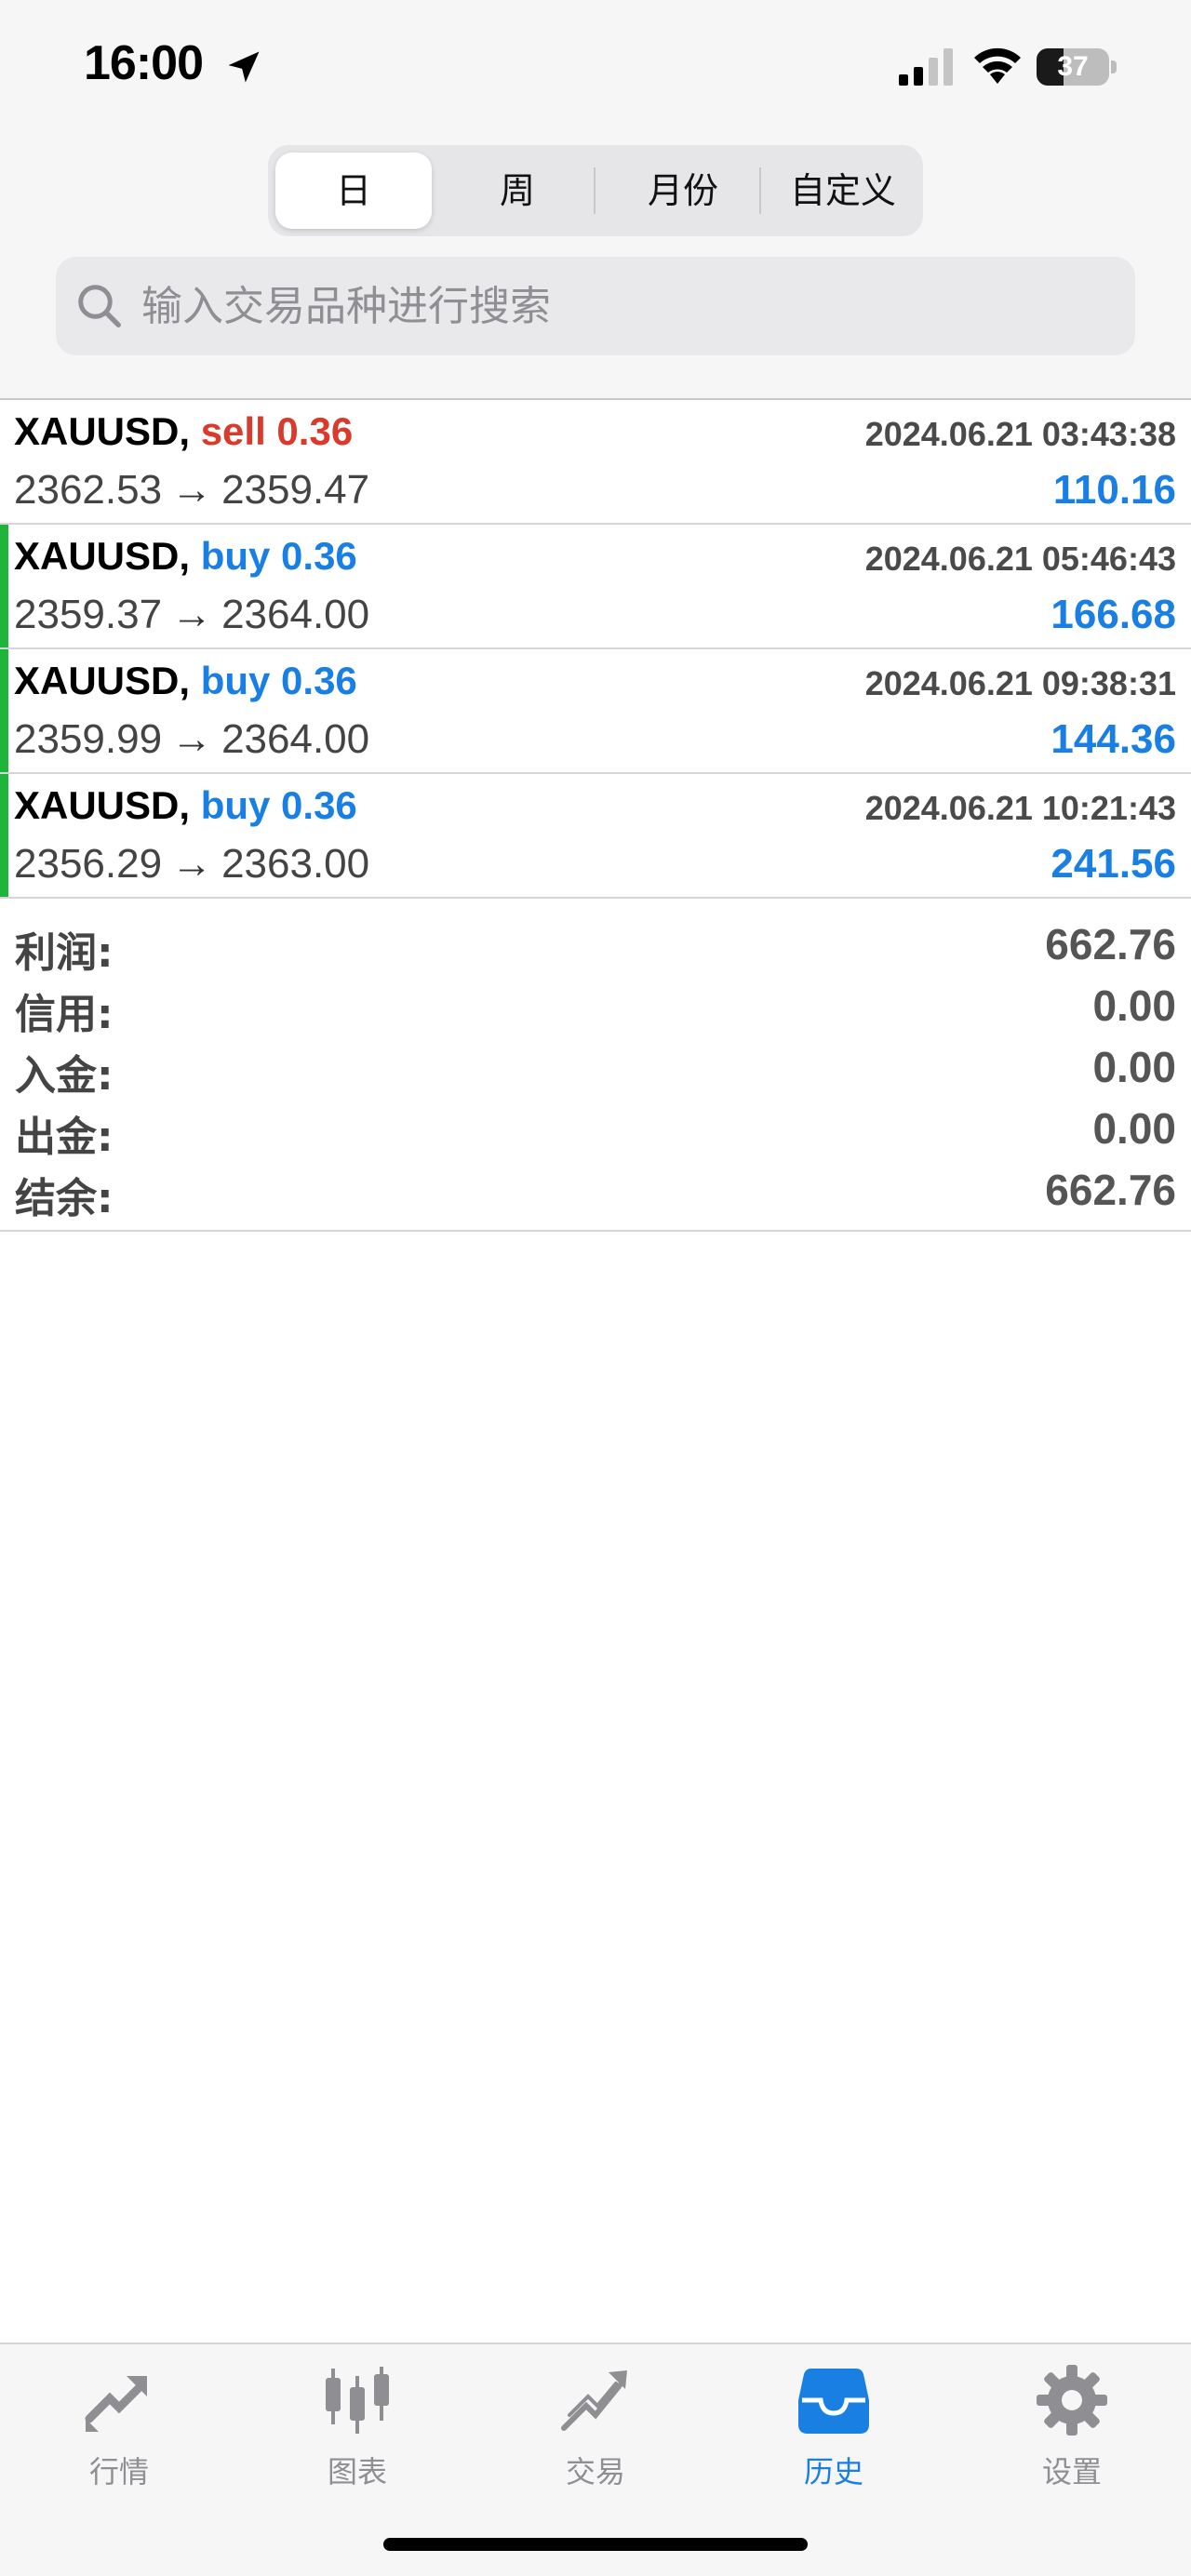  What do you see at coordinates (1114, 66) in the screenshot?
I see `battery-nub` at bounding box center [1114, 66].